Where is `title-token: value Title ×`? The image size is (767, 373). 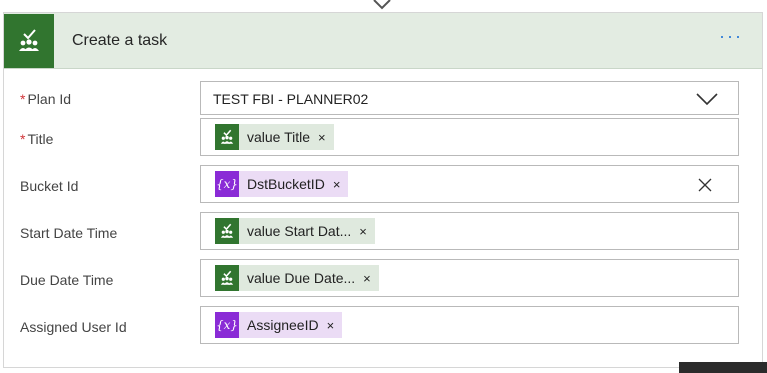 title-token: value Title × is located at coordinates (274, 137).